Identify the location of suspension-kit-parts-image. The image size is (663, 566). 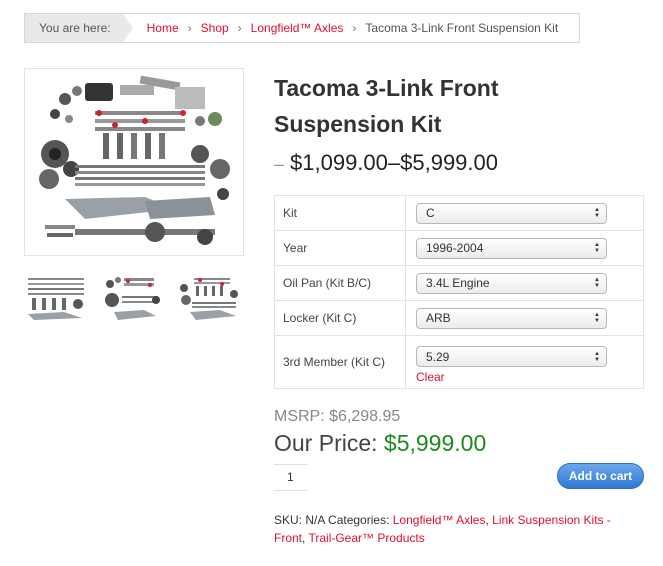
(134, 162).